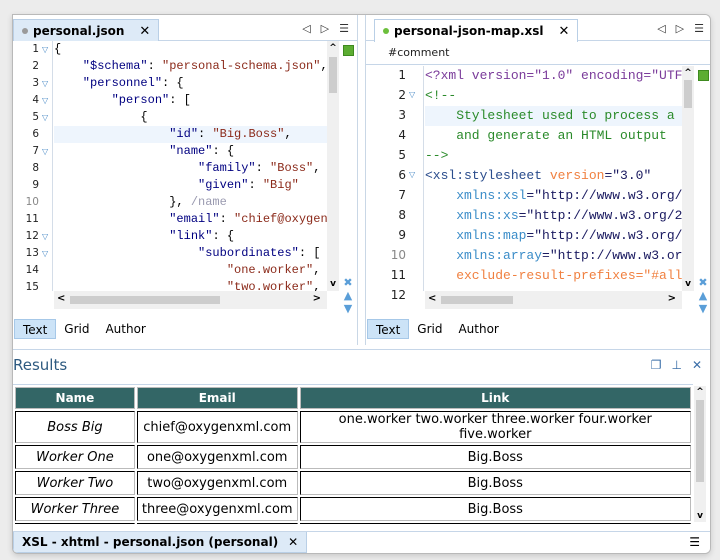 This screenshot has height=560, width=720. I want to click on pin-icon: ⊥, so click(676, 365).